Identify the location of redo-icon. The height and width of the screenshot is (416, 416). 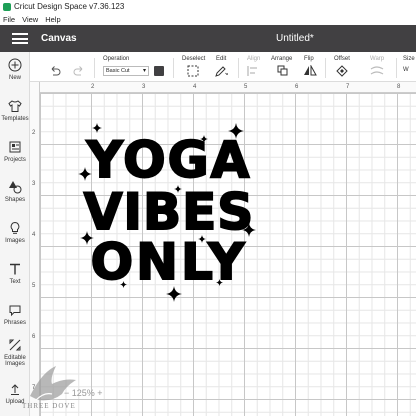
(79, 71).